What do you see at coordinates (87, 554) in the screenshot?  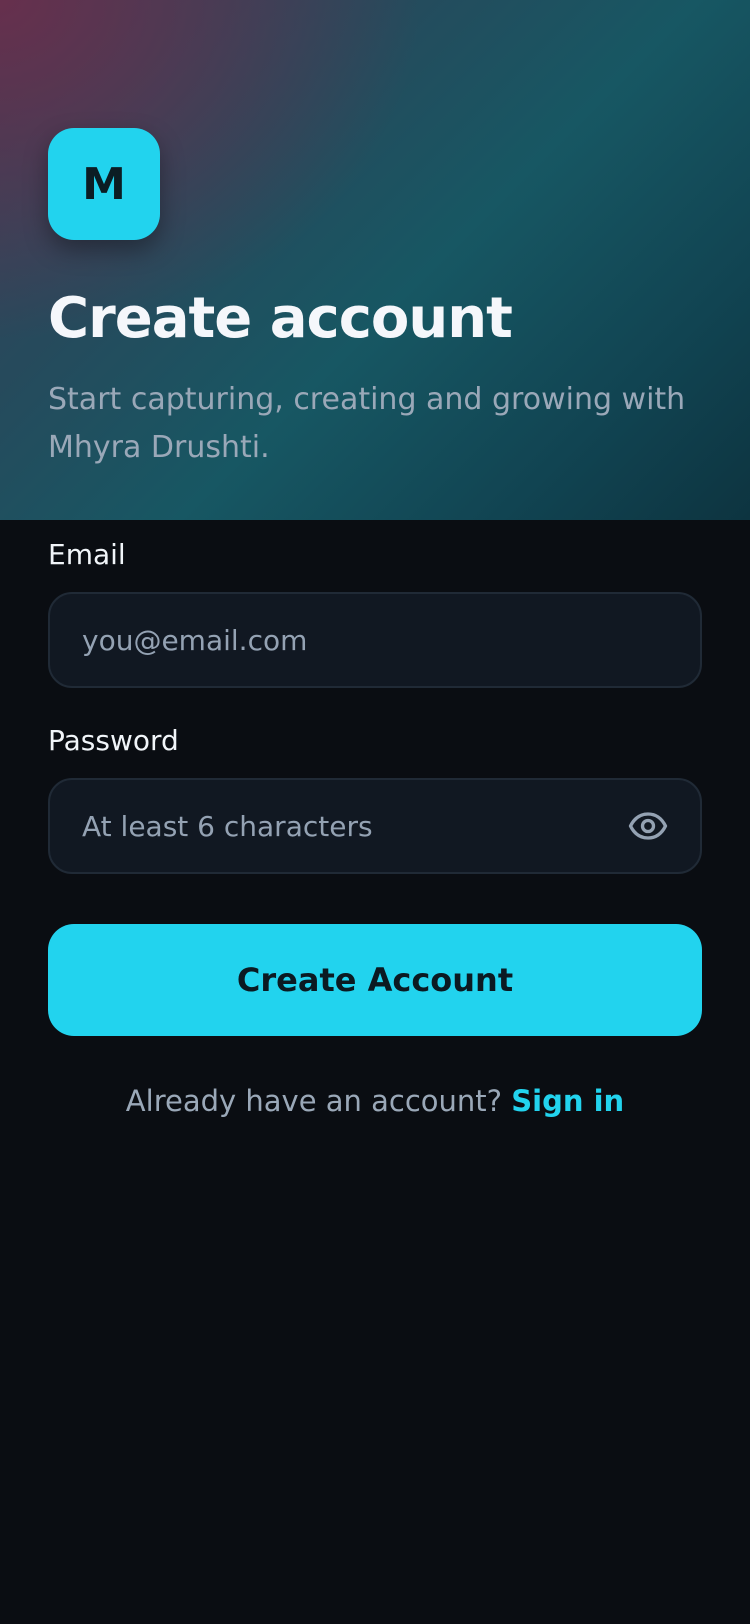 I see `email-label: Email` at bounding box center [87, 554].